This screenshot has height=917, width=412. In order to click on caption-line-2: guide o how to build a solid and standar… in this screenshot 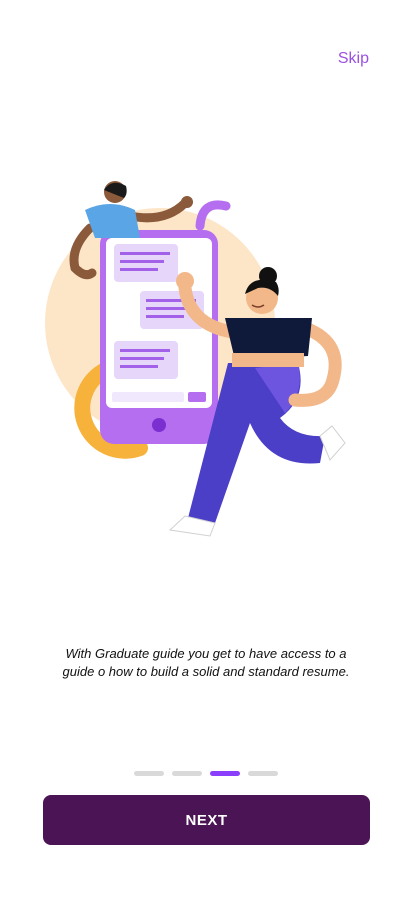, I will do `click(206, 671)`.